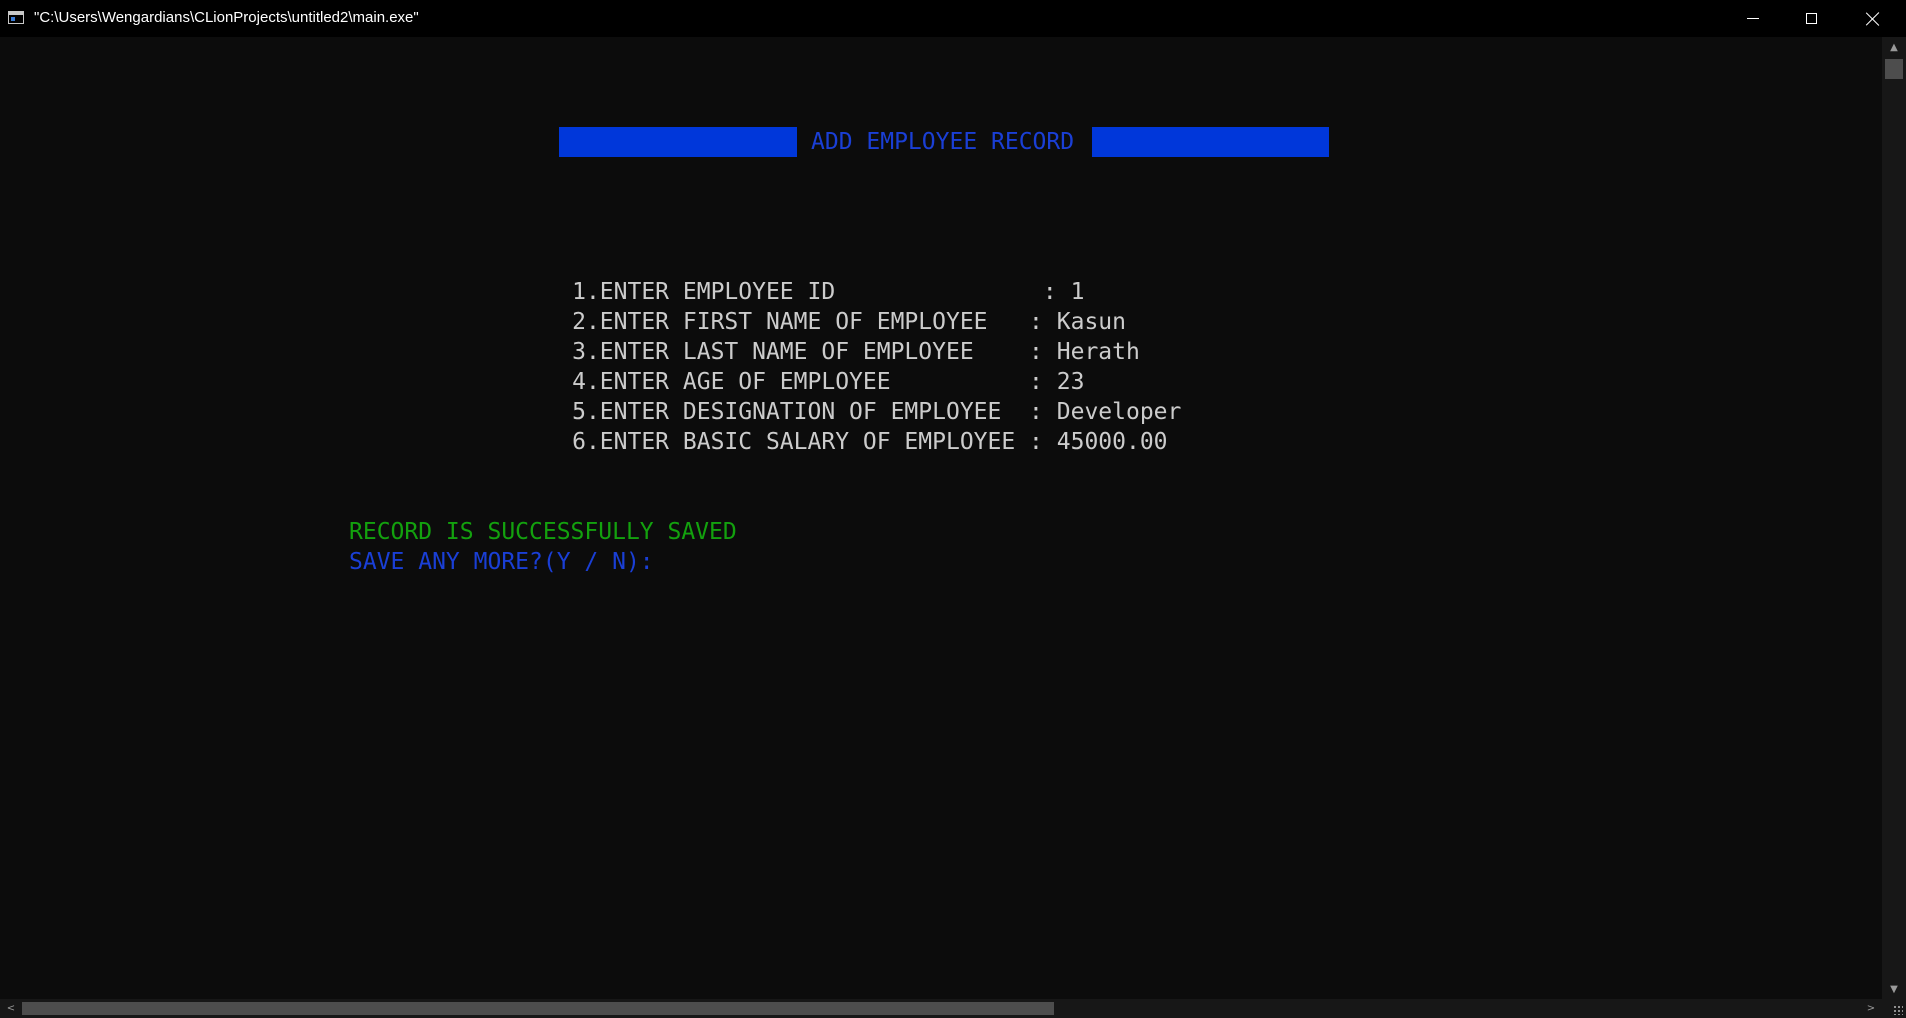 This screenshot has width=1906, height=1018. I want to click on scroll-left-icon: <, so click(11, 1008).